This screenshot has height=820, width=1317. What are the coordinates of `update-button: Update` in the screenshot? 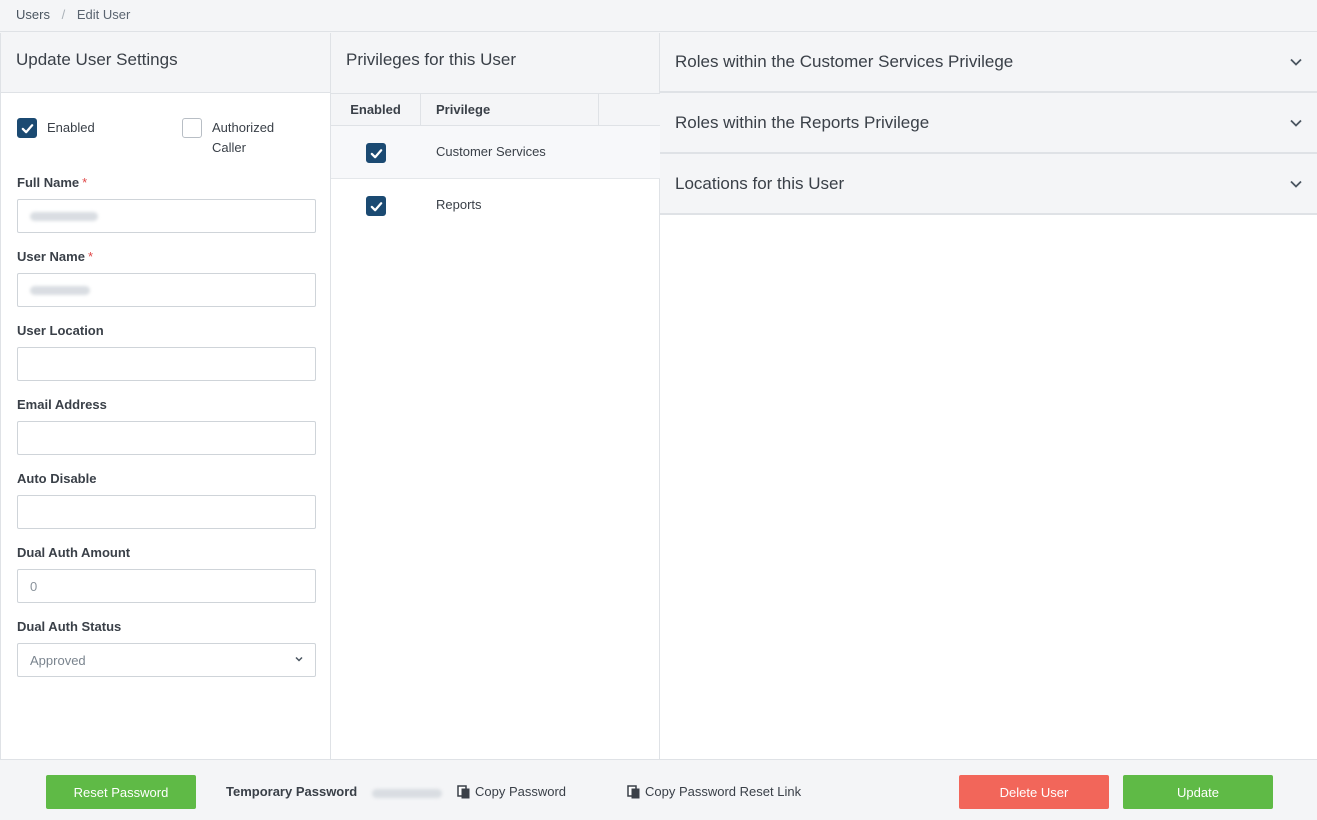 It's located at (1198, 792).